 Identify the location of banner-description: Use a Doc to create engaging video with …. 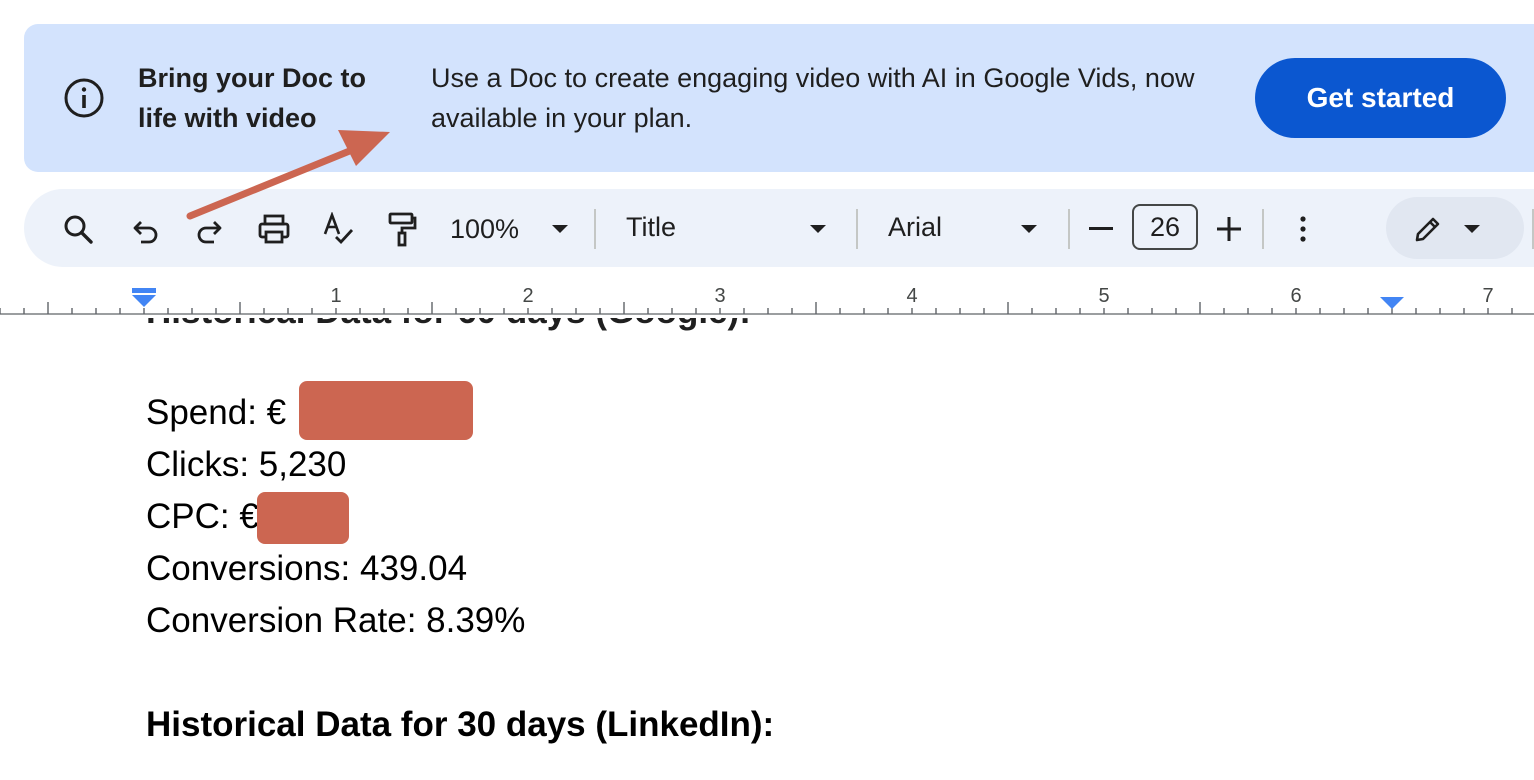
(813, 98).